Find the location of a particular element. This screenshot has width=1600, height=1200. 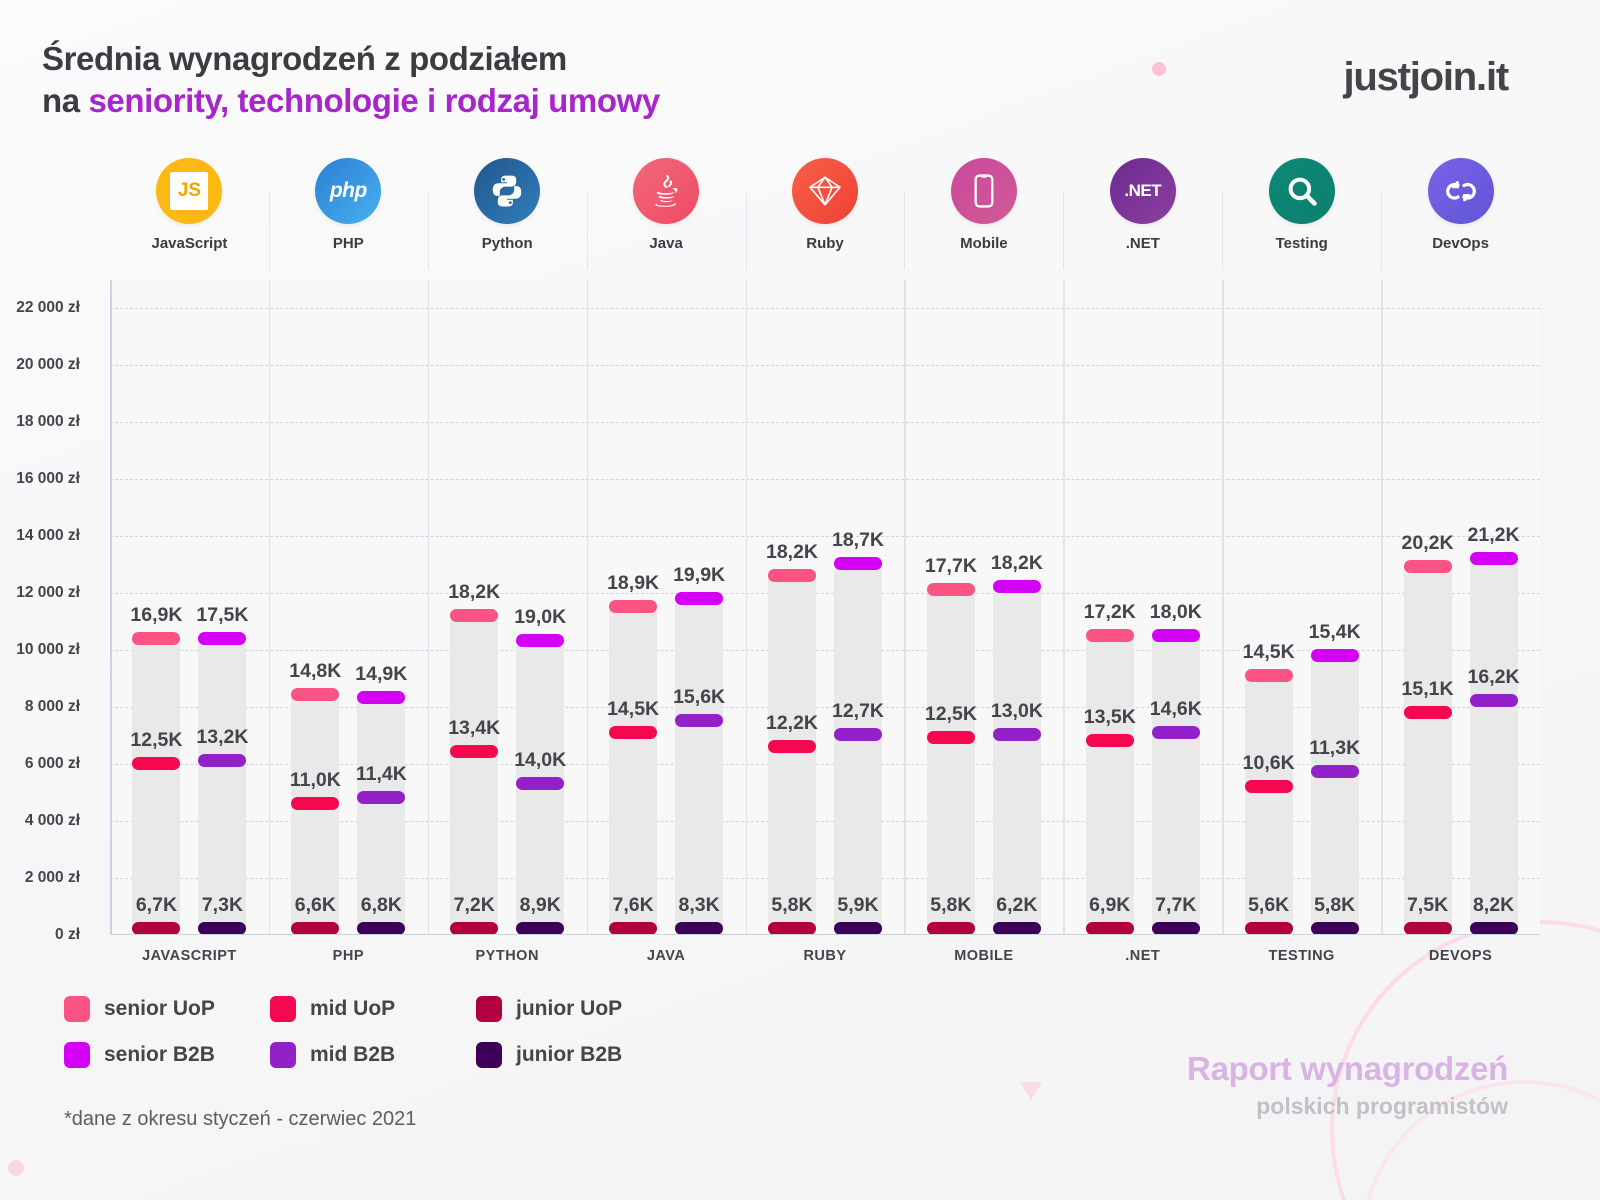

bar-value-label: 7,5K is located at coordinates (1427, 905).